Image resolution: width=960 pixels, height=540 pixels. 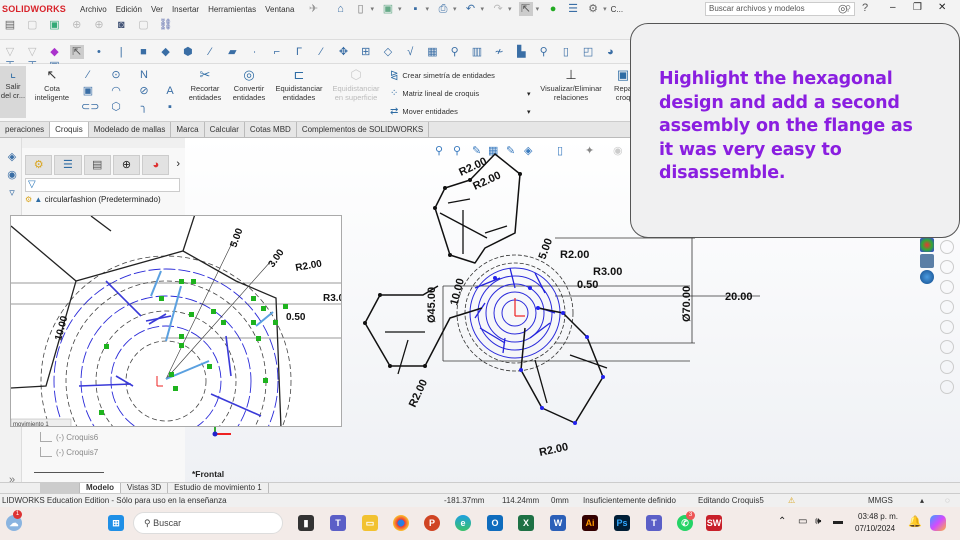 I want to click on smart-dimension-button: ↖ Cota inteligente, so click(x=52, y=85).